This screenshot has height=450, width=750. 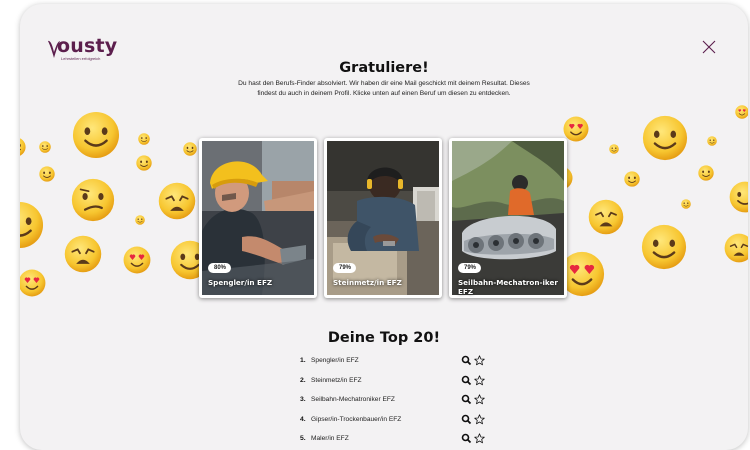 I want to click on list-job-name: Gipser/in-Trockenbauer/in EFZ, so click(x=356, y=419).